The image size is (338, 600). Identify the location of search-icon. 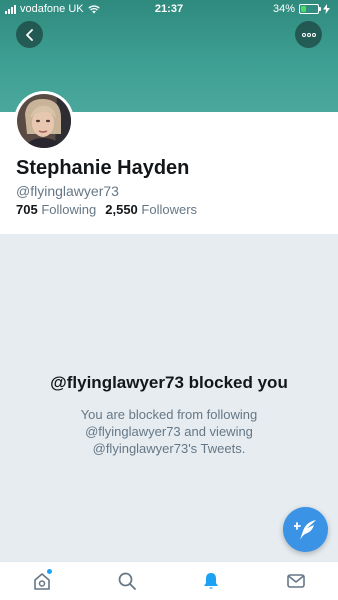
(127, 581).